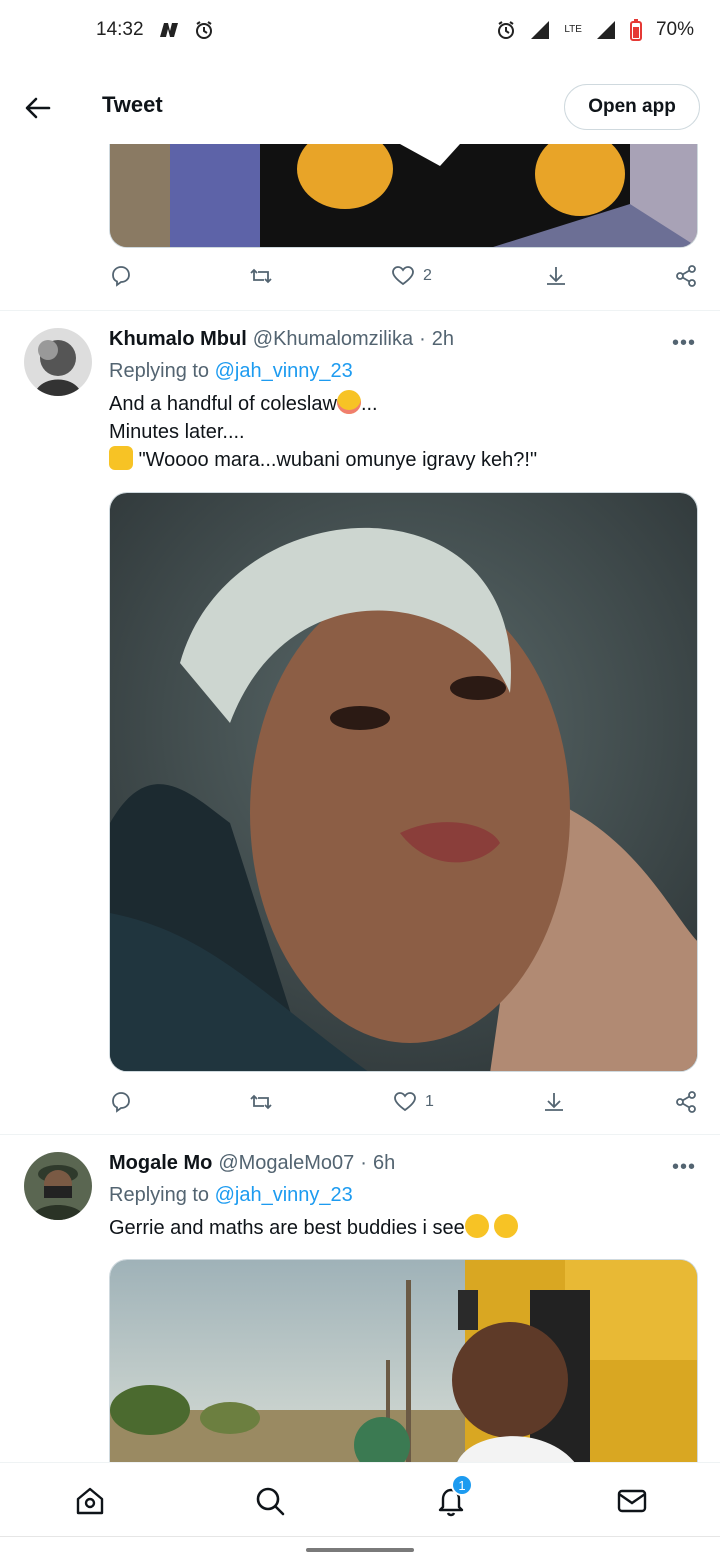 The image size is (720, 1560). I want to click on nav-messages, so click(632, 1501).